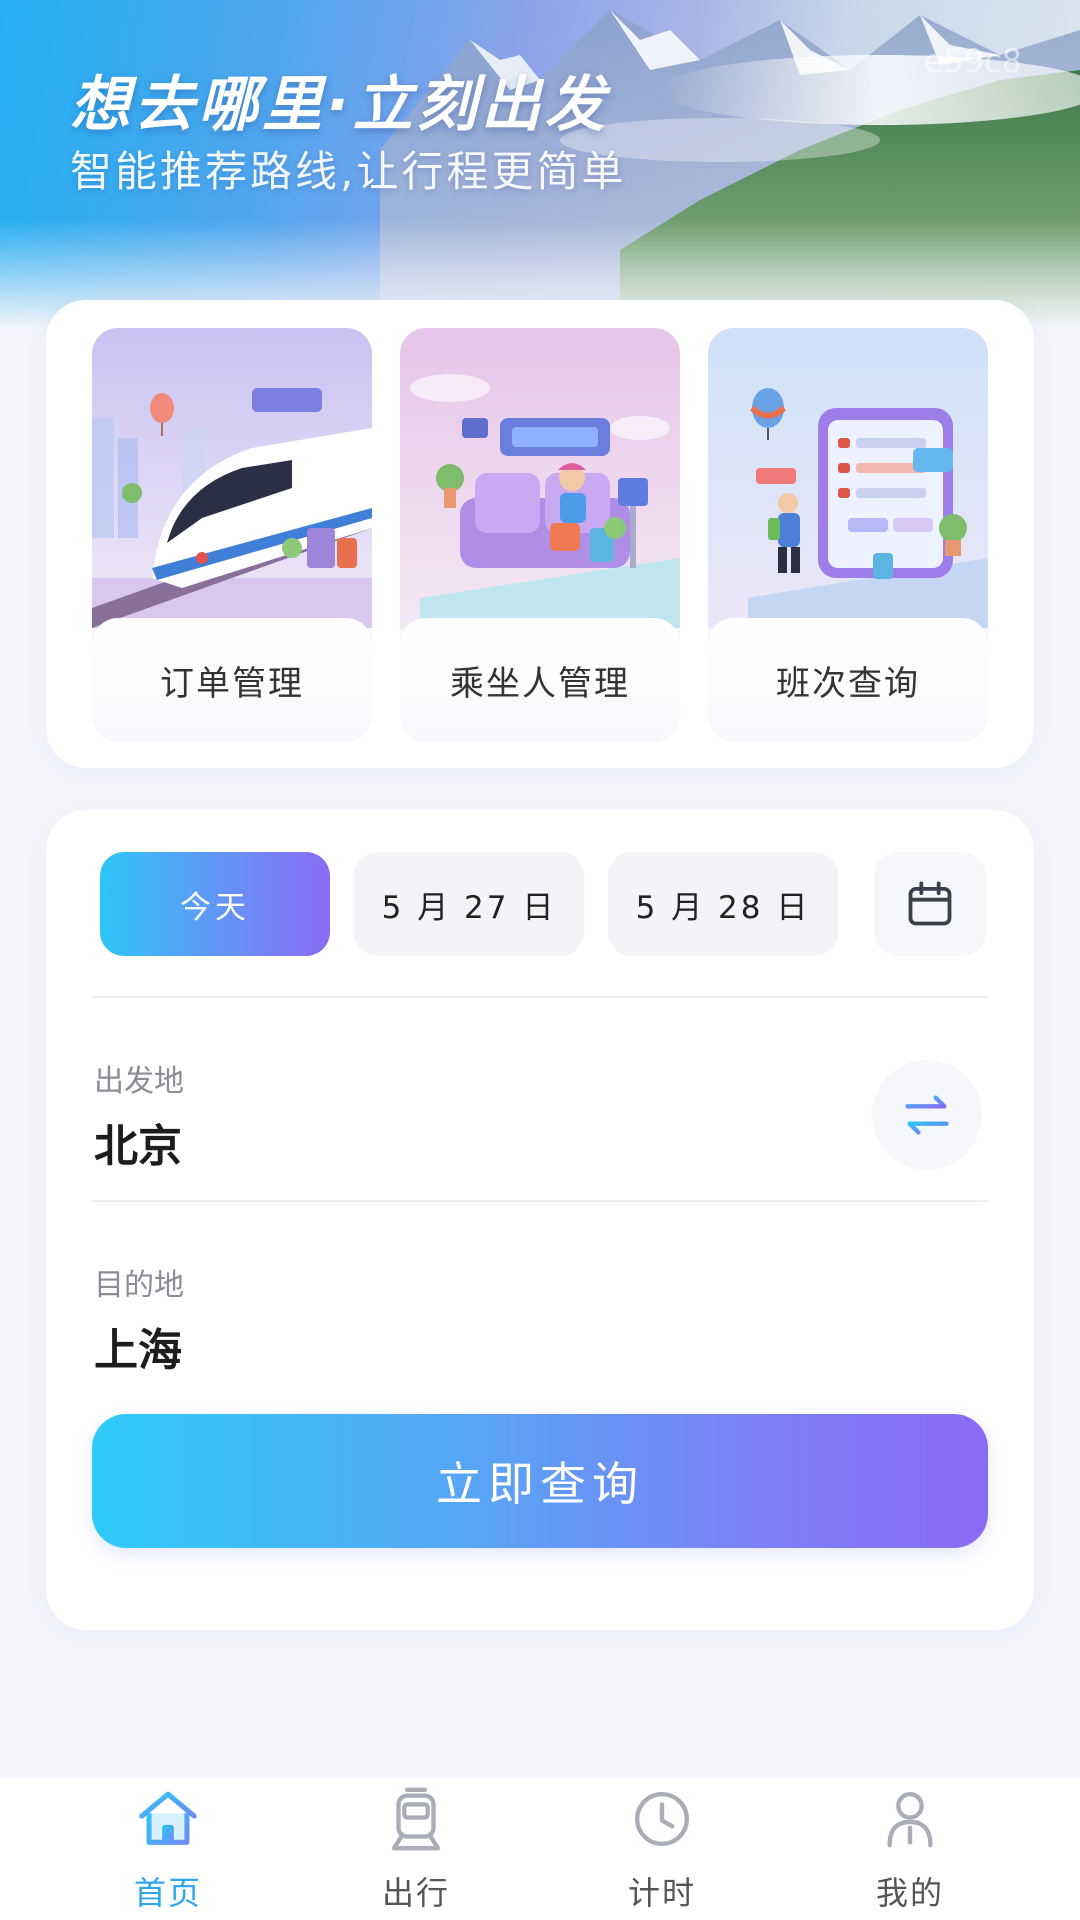  I want to click on nav-item-home: 首页, so click(168, 1849).